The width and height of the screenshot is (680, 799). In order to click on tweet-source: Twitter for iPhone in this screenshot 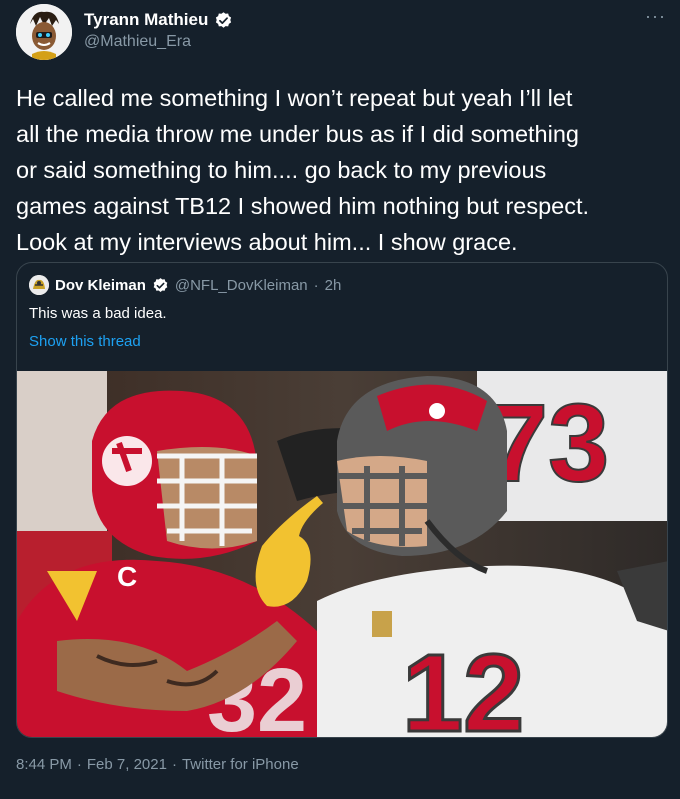, I will do `click(240, 764)`.